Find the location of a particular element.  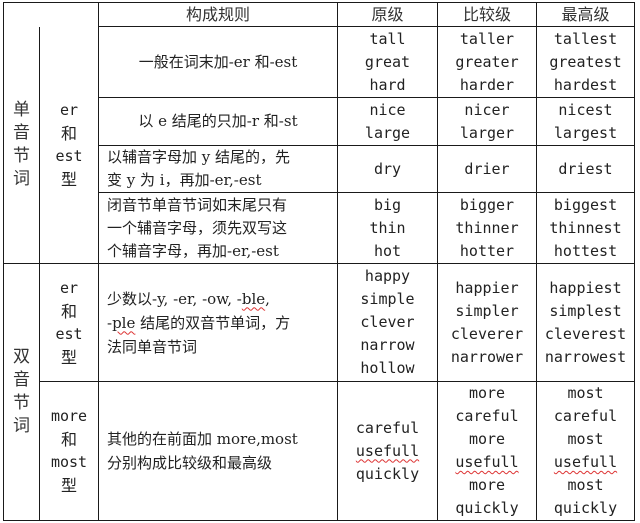

header-positive: 原级 is located at coordinates (387, 14).